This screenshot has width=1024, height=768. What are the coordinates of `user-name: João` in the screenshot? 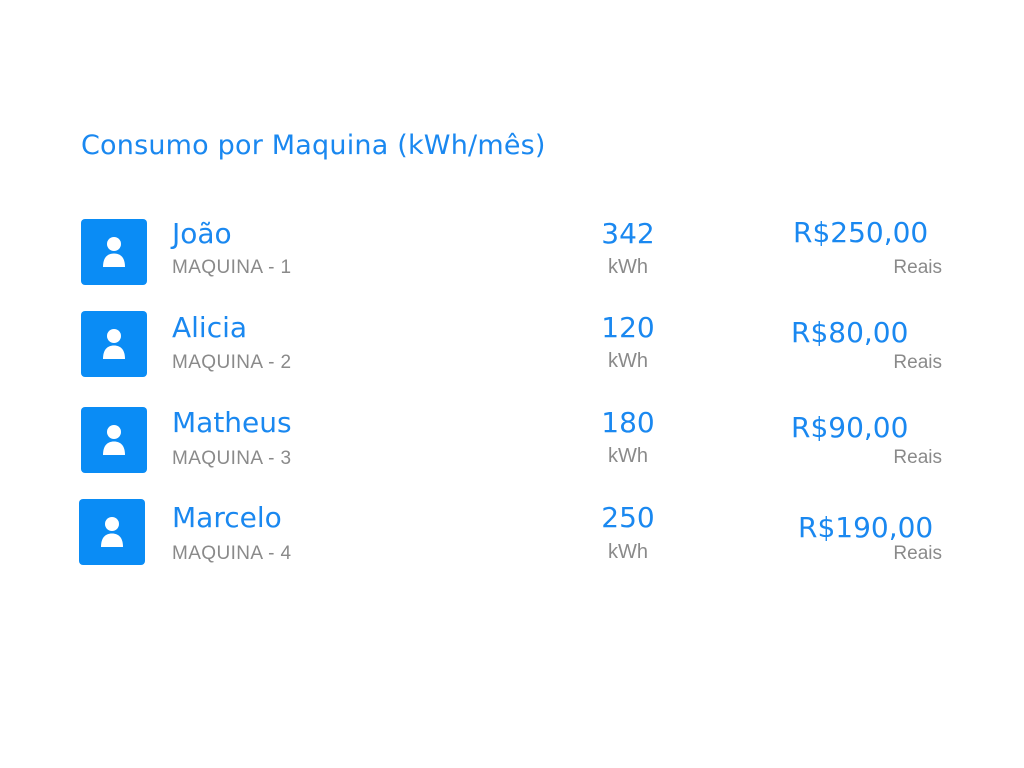 It's located at (202, 233).